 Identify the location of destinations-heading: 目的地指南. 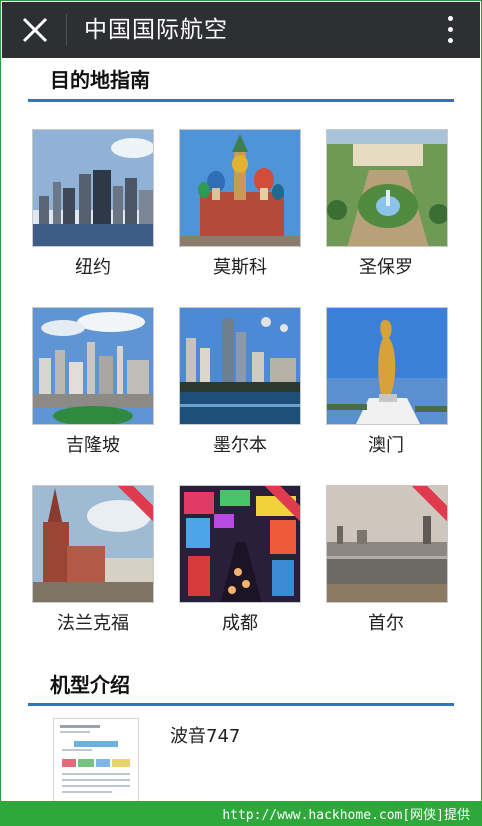
(100, 80).